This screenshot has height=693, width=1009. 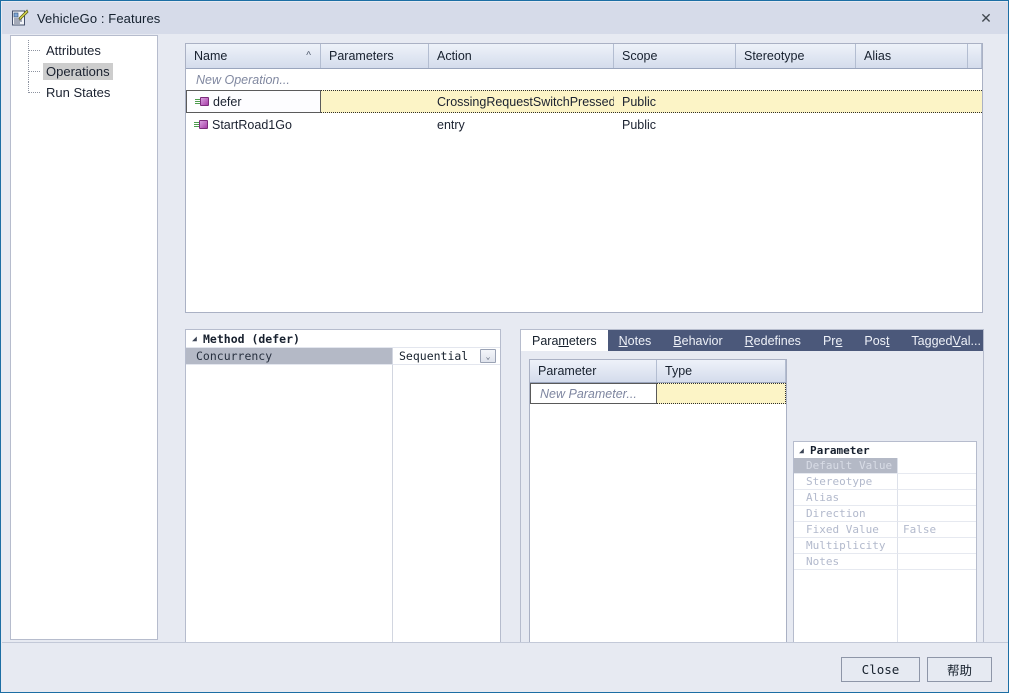 I want to click on method-grid-filler, so click(x=343, y=516).